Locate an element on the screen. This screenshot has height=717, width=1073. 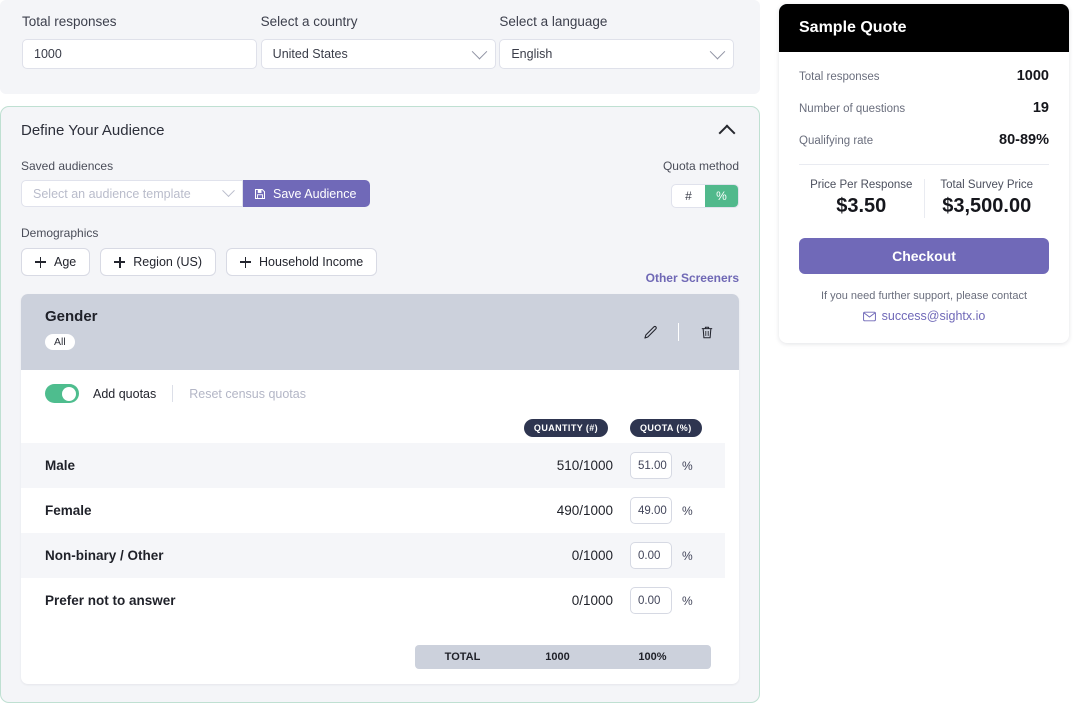
total-quota: 100% is located at coordinates (652, 657).